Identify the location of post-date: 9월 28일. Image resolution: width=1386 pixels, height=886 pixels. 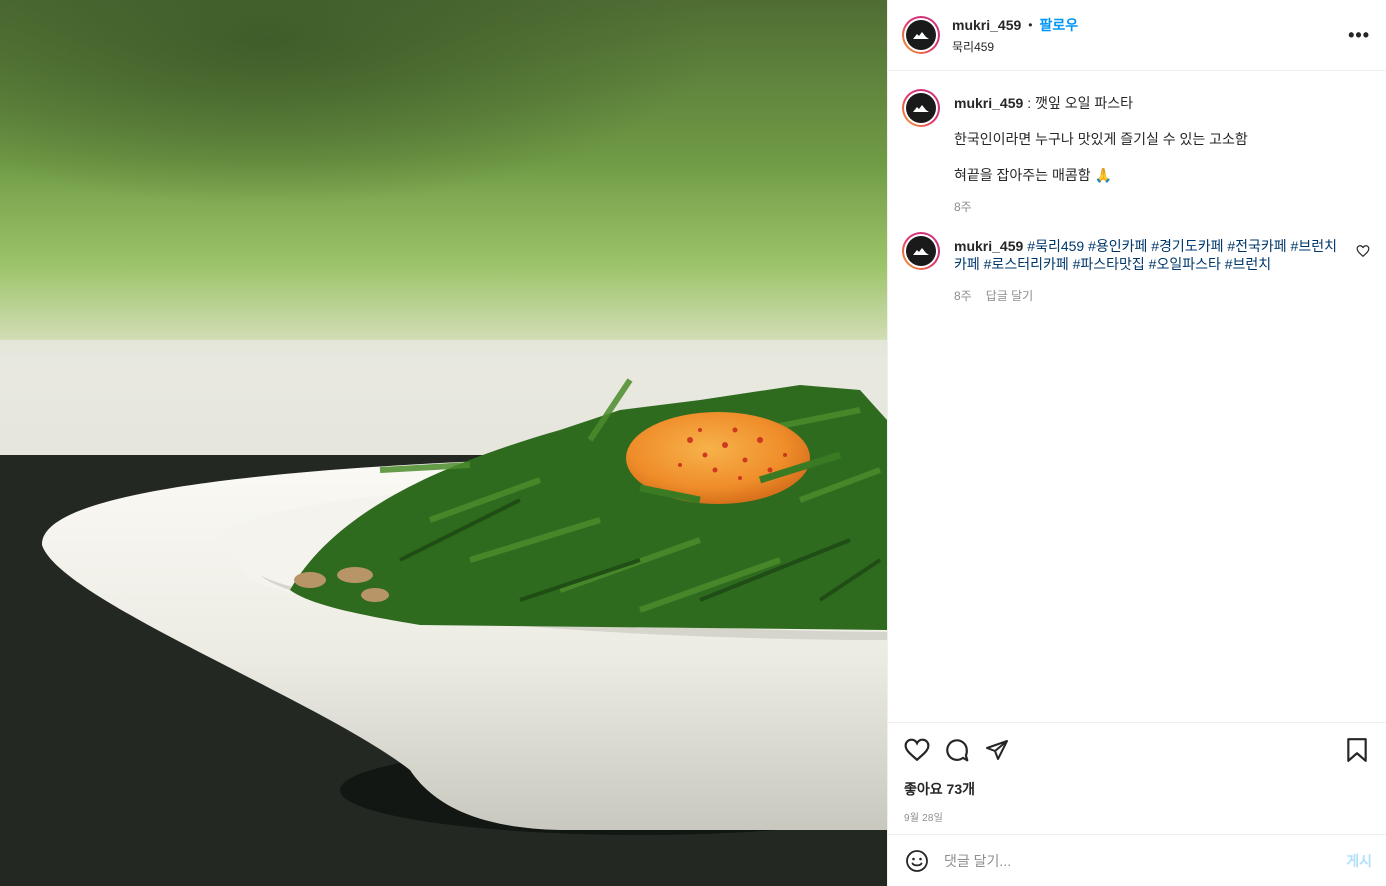
(1137, 816).